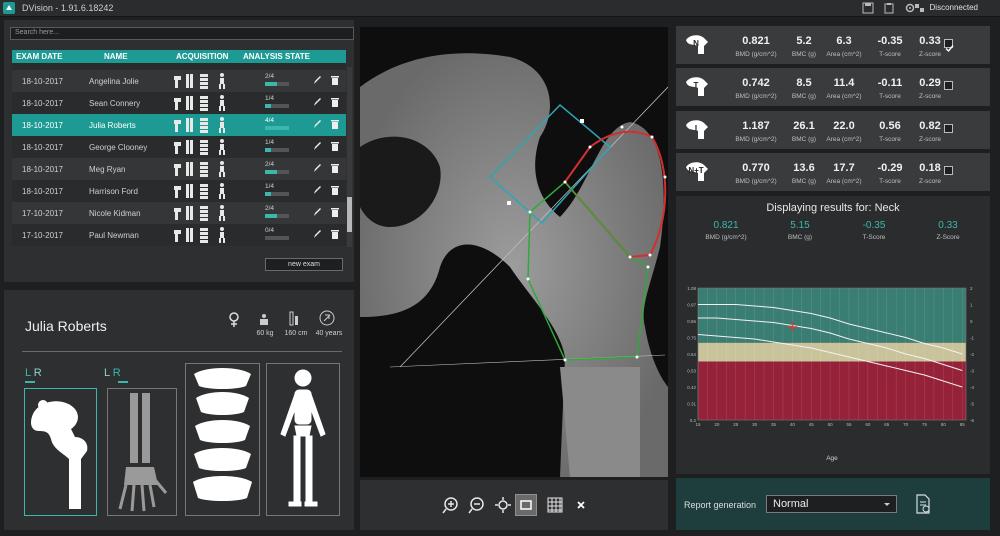 This screenshot has height=536, width=1000. Describe the element at coordinates (756, 41) in the screenshot. I see `value-bmd: 0.821` at that location.